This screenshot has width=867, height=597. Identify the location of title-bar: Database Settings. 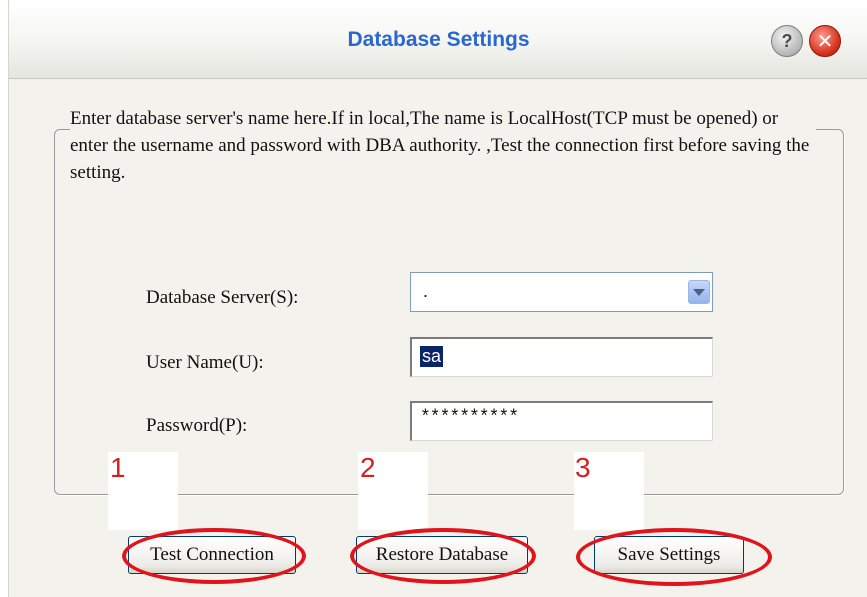
(438, 39).